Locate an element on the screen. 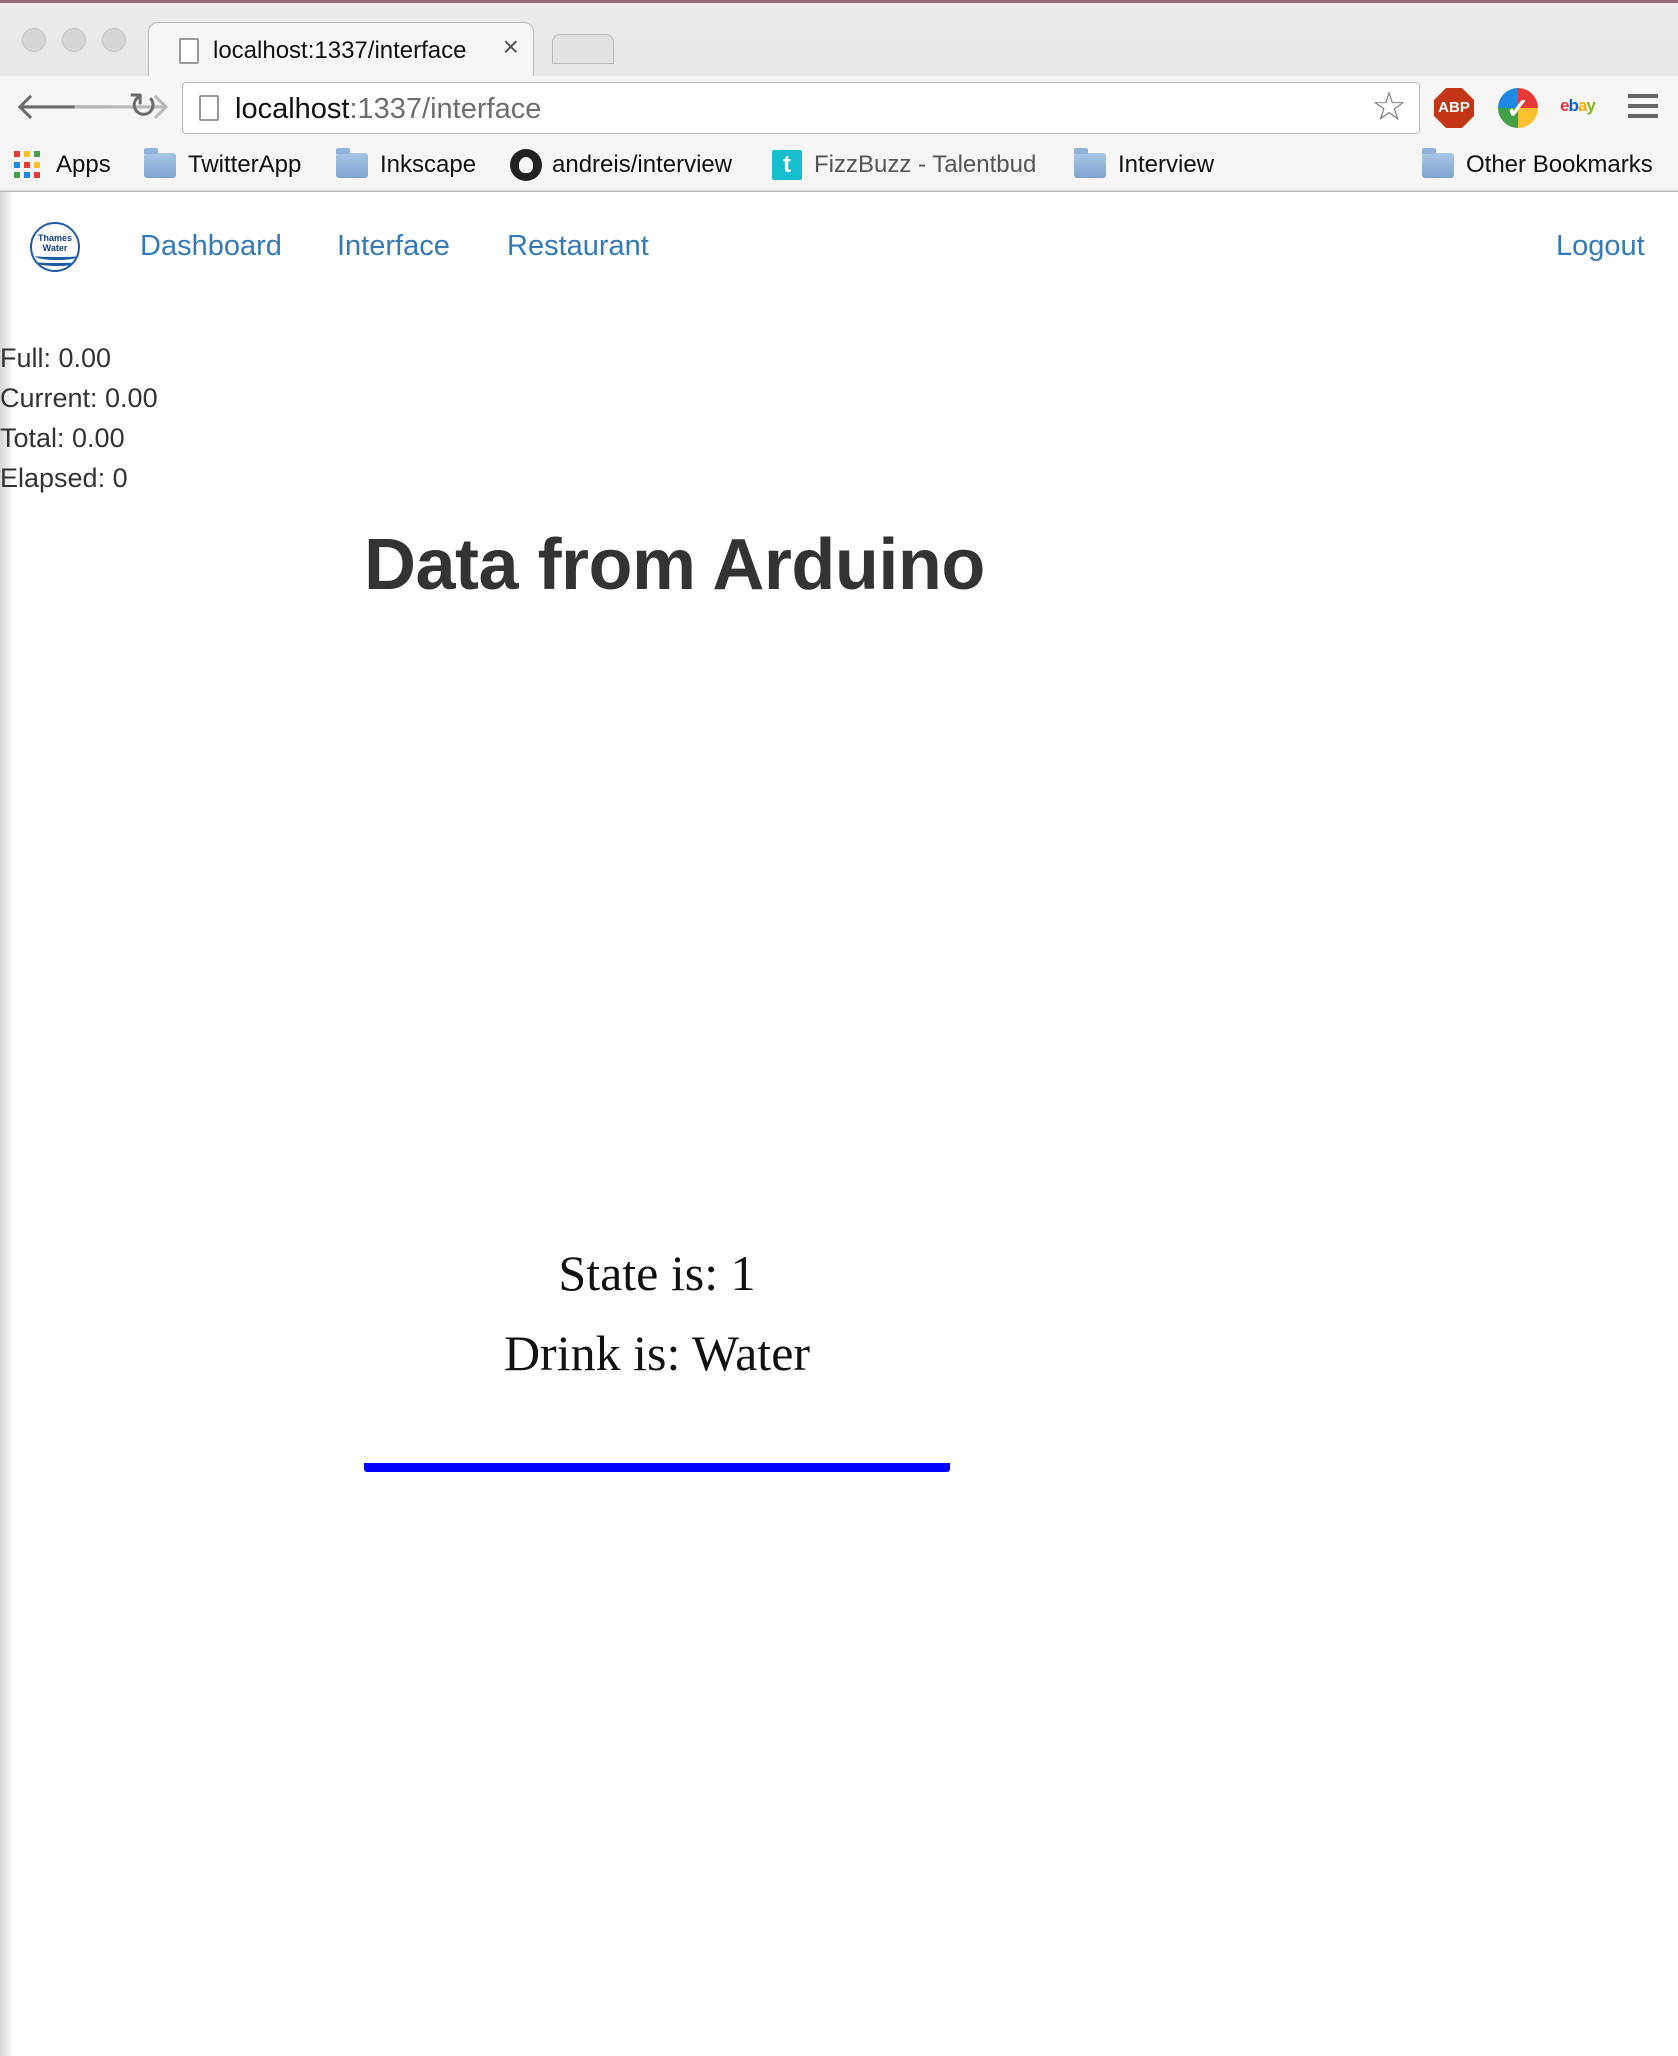 The image size is (1678, 2056). bookmark-label: TwitterApp is located at coordinates (245, 164).